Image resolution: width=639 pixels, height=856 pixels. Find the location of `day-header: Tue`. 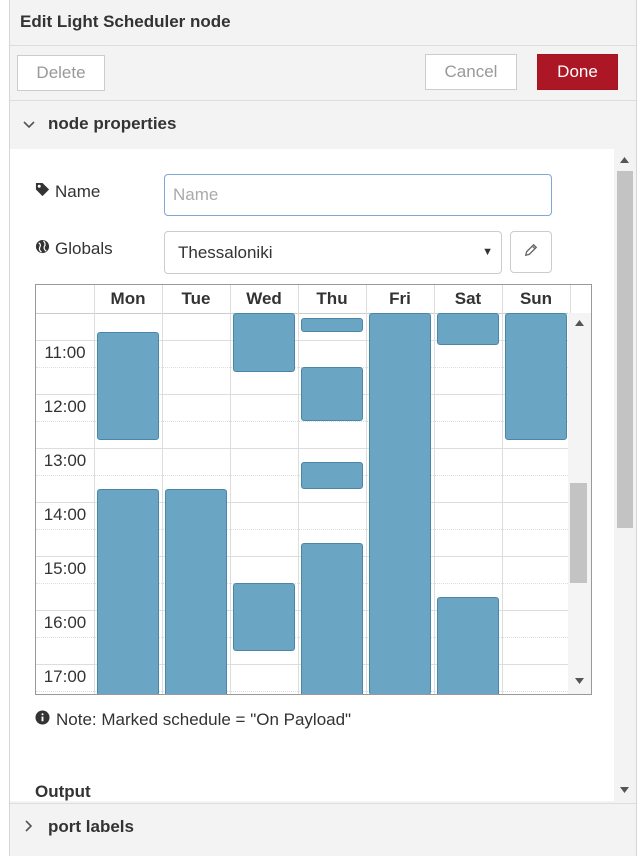

day-header: Tue is located at coordinates (196, 298).